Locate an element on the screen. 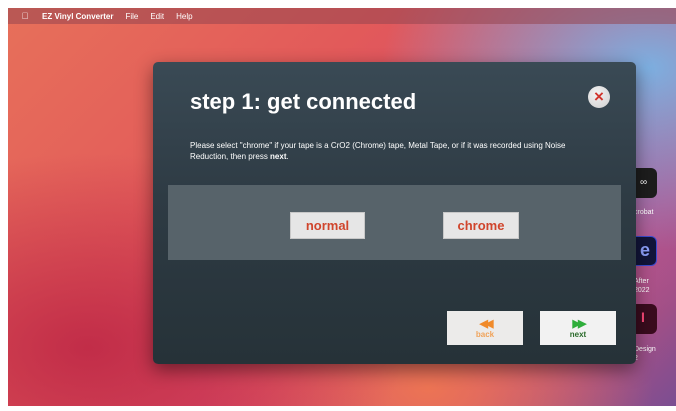 The image size is (676, 411). indesign-app-label: Design 2 is located at coordinates (645, 354).